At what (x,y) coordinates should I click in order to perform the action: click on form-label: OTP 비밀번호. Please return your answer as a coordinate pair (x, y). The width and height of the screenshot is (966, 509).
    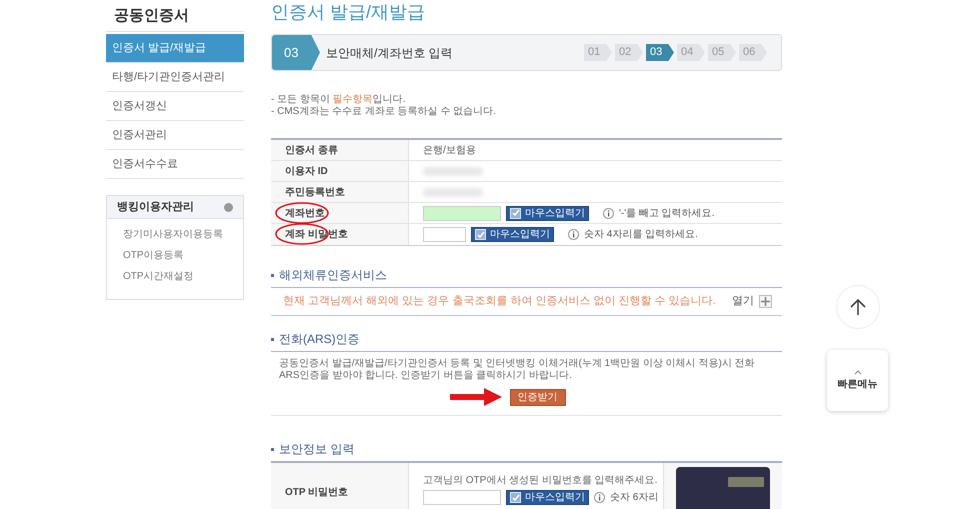
    Looking at the image, I should click on (316, 493).